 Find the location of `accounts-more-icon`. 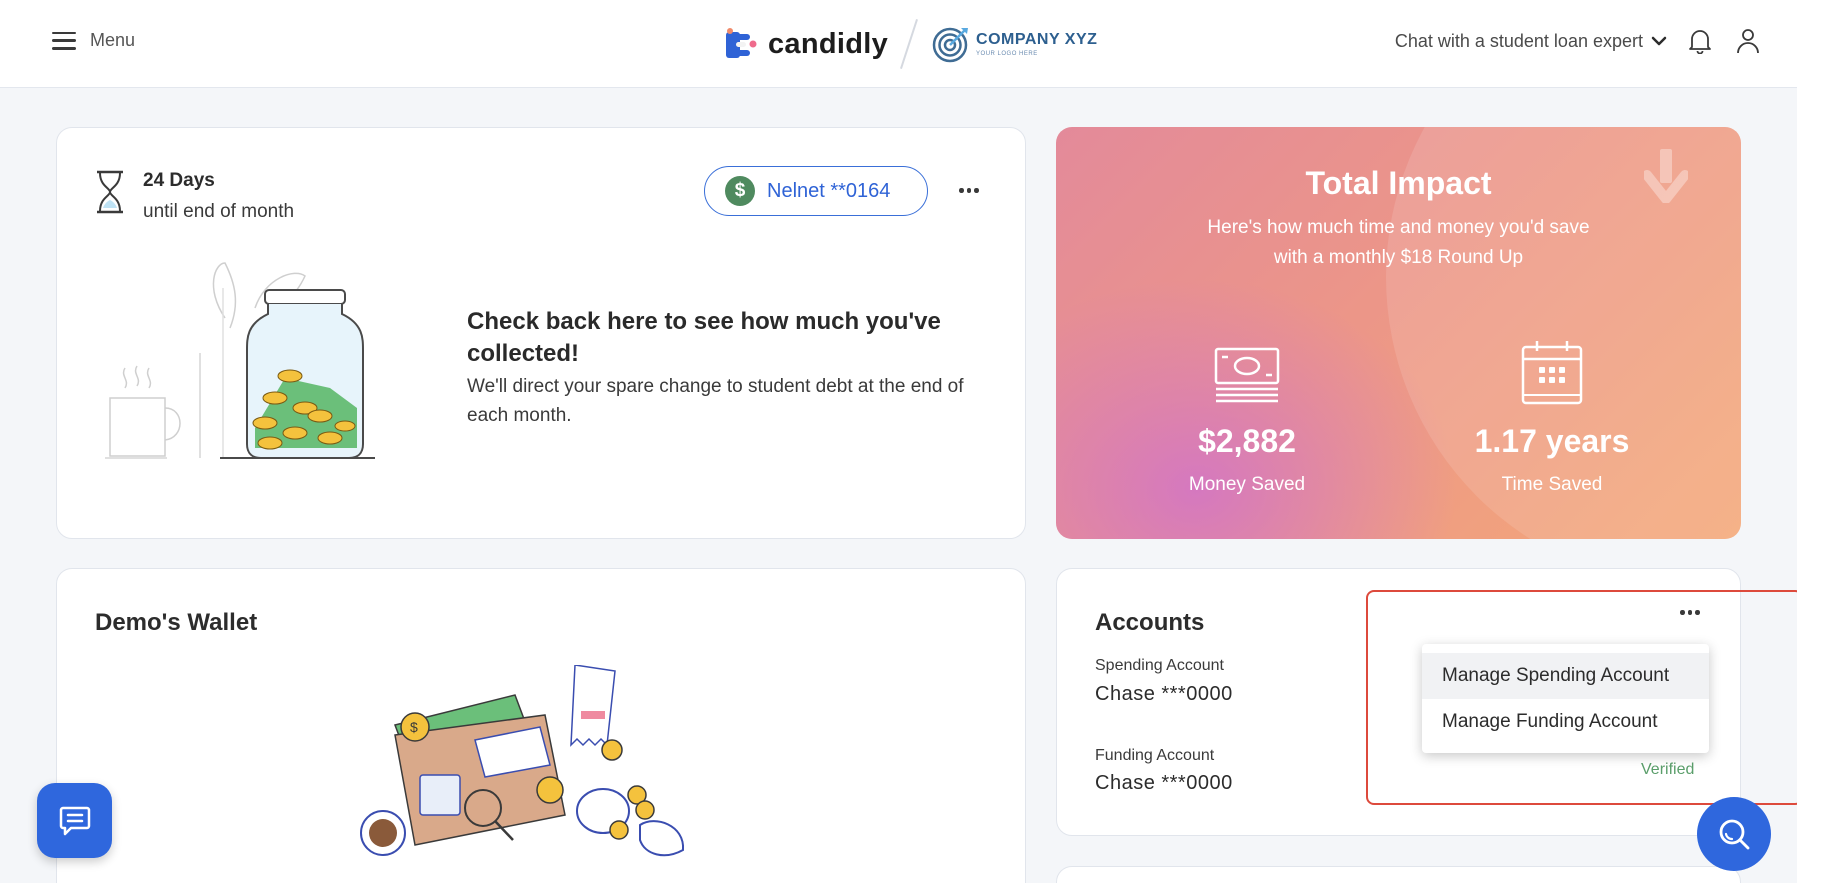

accounts-more-icon is located at coordinates (1690, 612).